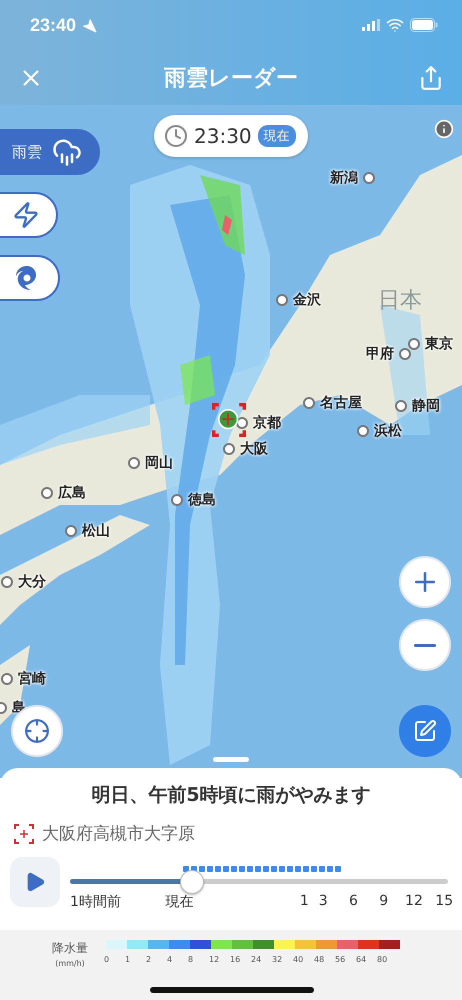  Describe the element at coordinates (444, 129) in the screenshot. I see `info-icon` at that location.